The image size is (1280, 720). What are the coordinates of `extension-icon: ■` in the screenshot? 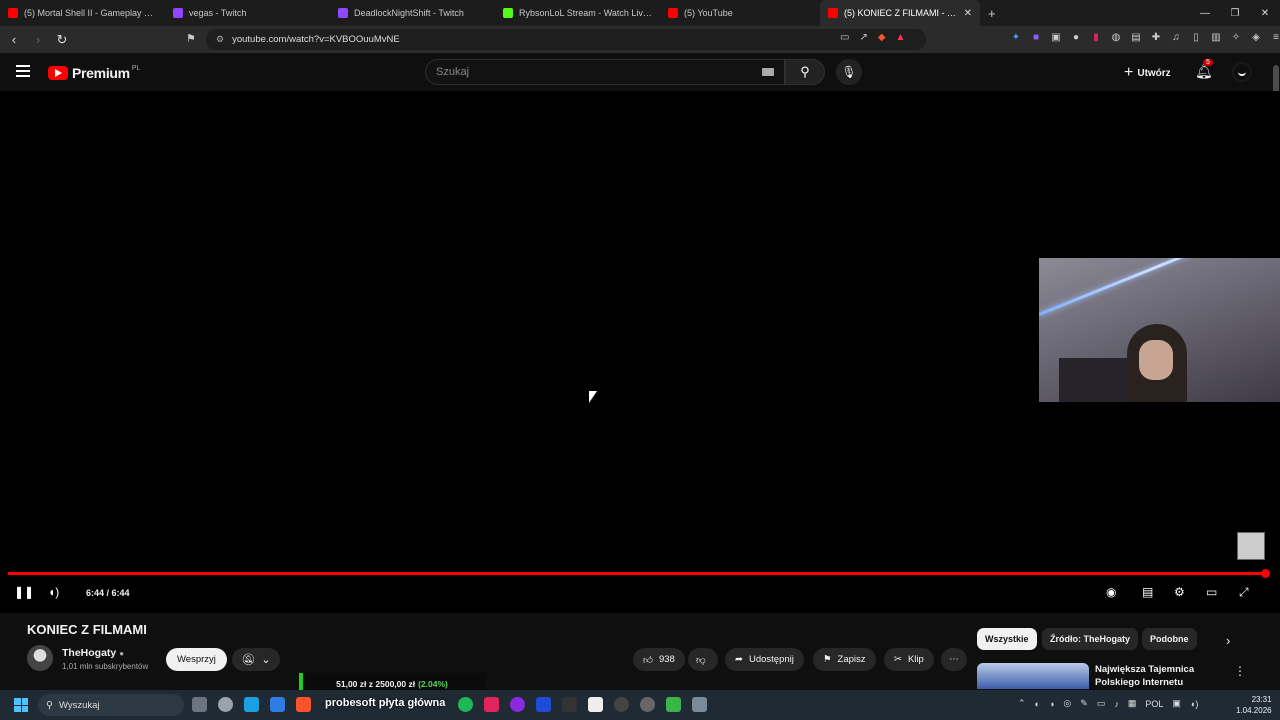 It's located at (1036, 37).